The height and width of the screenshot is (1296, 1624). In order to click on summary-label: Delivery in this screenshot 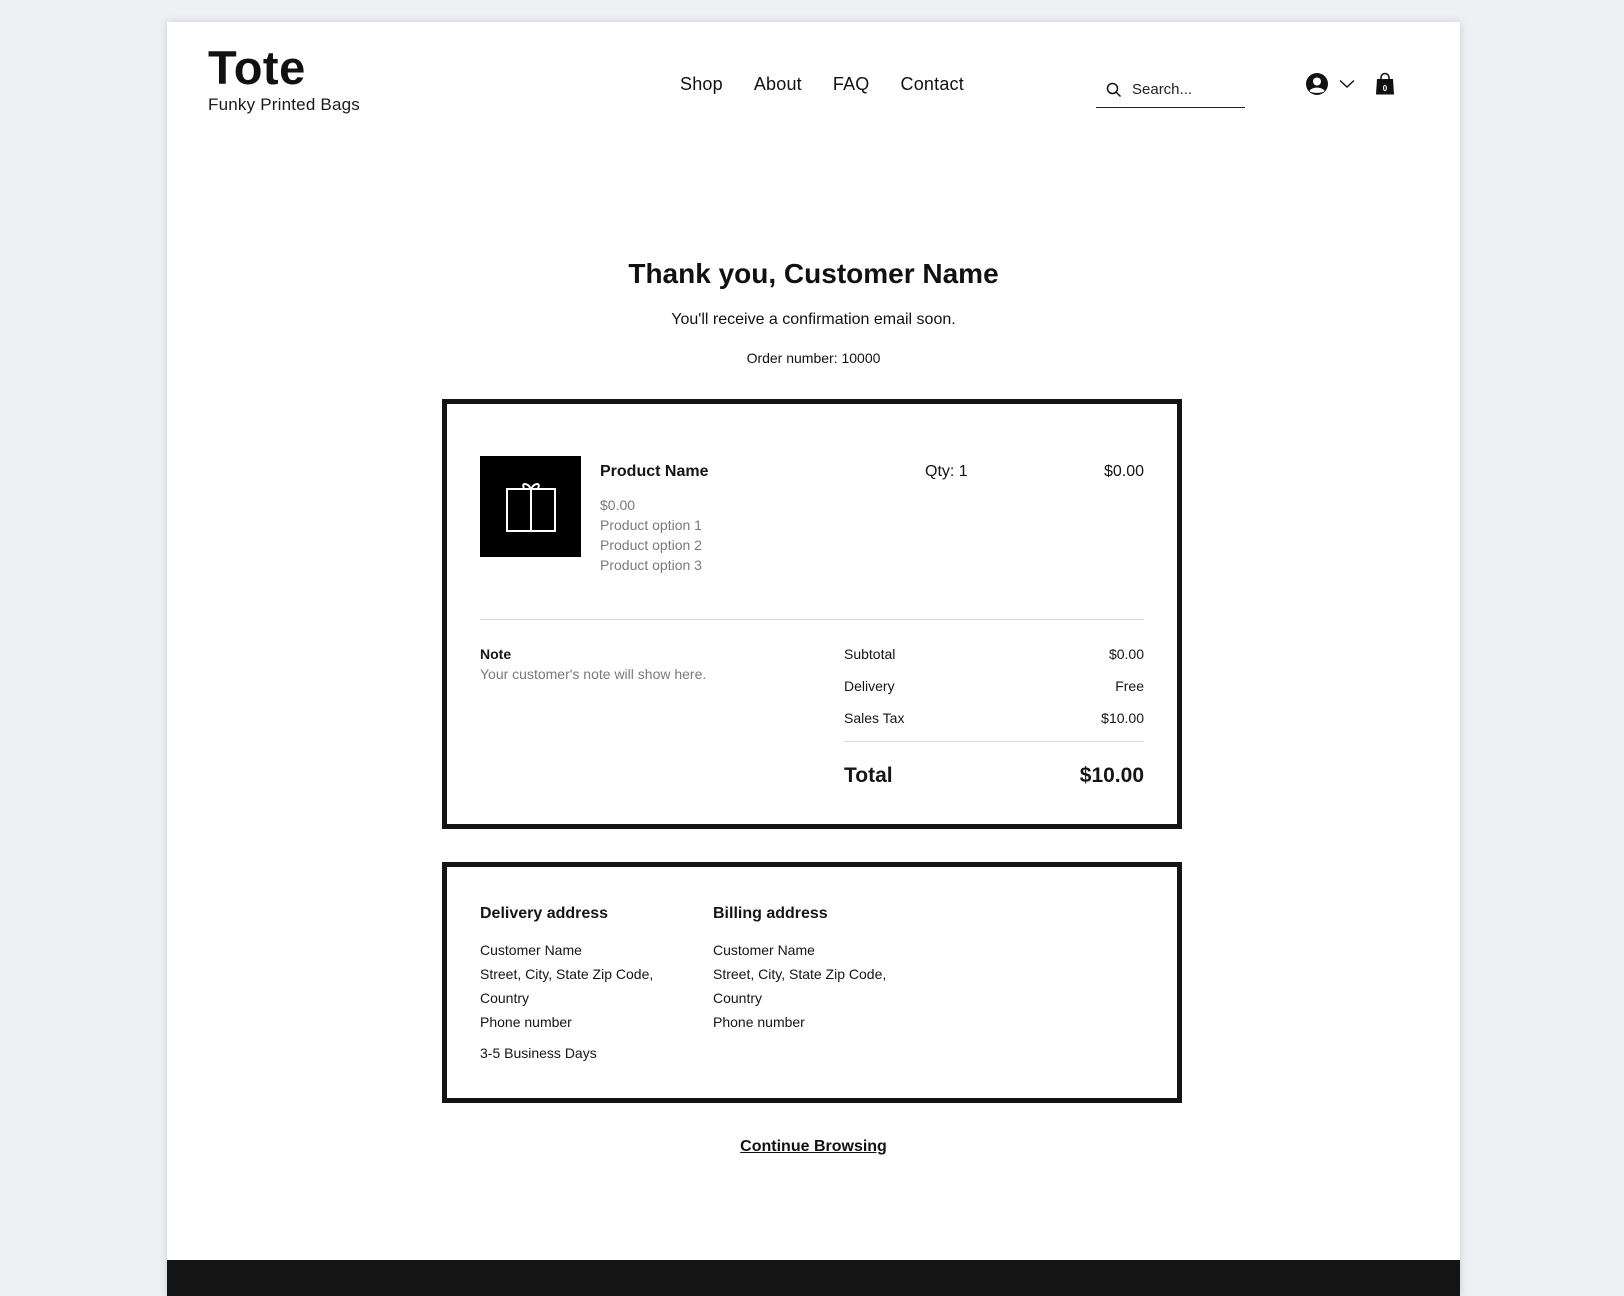, I will do `click(869, 686)`.